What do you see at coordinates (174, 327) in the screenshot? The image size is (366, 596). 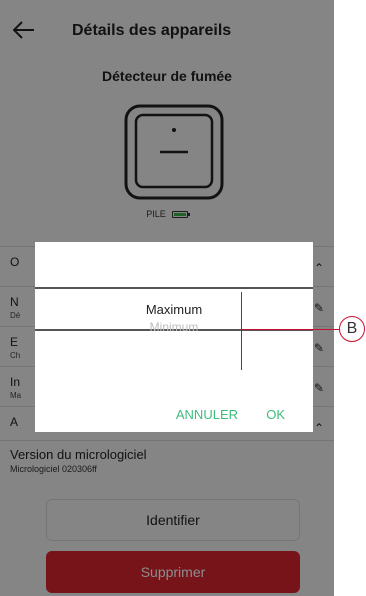 I see `picker-option: Minimum` at bounding box center [174, 327].